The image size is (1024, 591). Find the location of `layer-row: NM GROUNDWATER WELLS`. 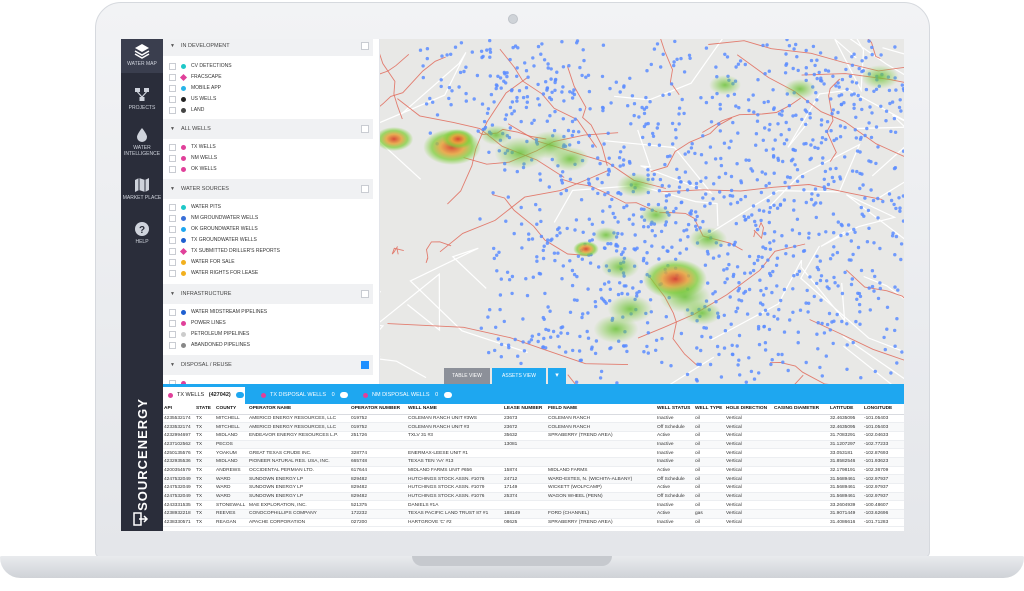

layer-row: NM GROUNDWATER WELLS is located at coordinates (268, 218).